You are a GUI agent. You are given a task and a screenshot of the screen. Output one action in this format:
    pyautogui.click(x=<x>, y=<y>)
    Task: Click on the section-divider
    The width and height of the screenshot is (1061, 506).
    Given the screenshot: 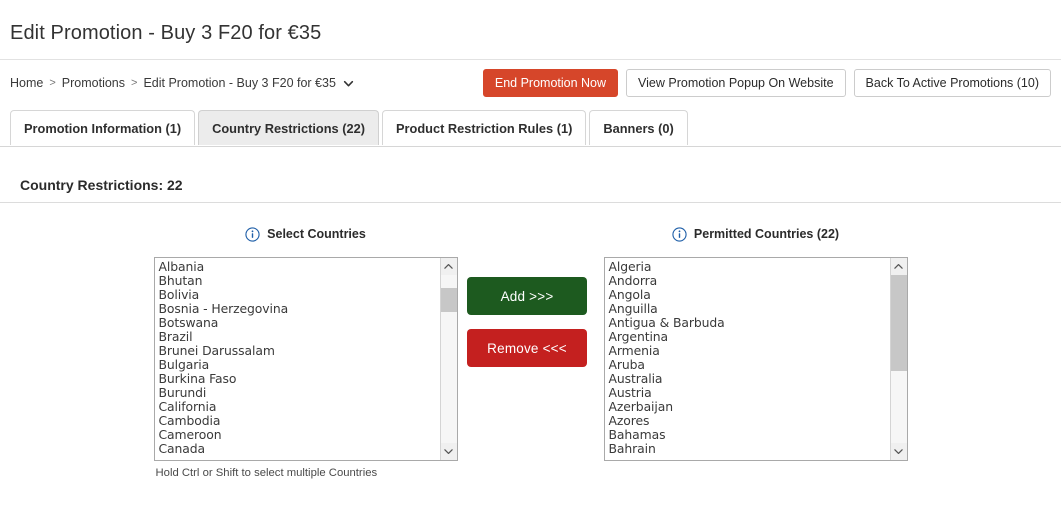 What is the action you would take?
    pyautogui.click(x=530, y=202)
    